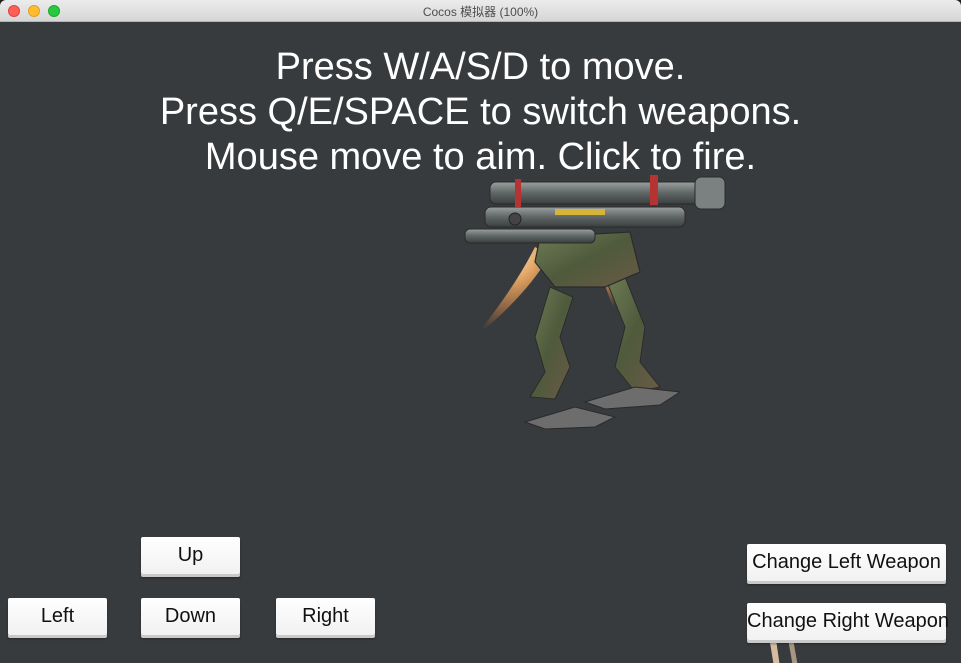 The height and width of the screenshot is (663, 961). I want to click on left-button: Left, so click(57, 616).